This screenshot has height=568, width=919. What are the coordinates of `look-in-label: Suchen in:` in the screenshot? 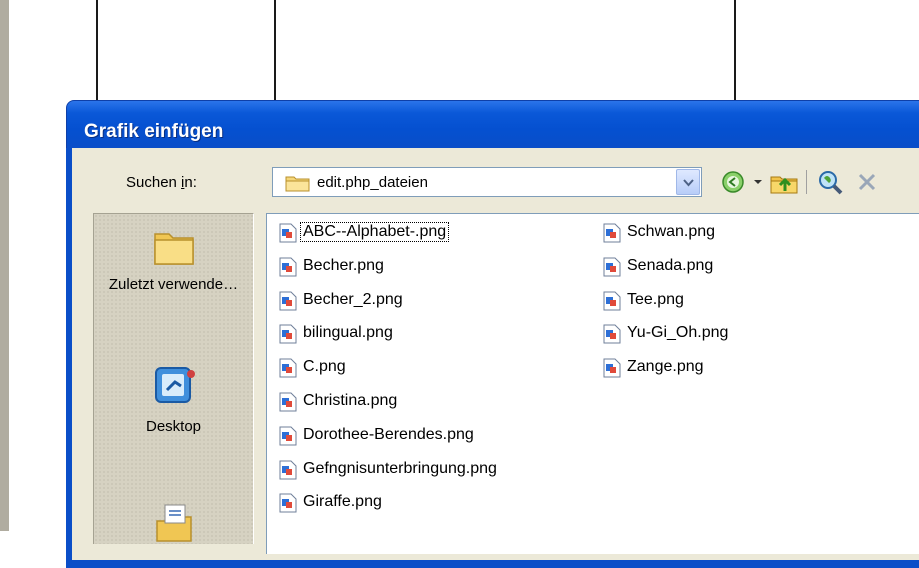 It's located at (161, 182).